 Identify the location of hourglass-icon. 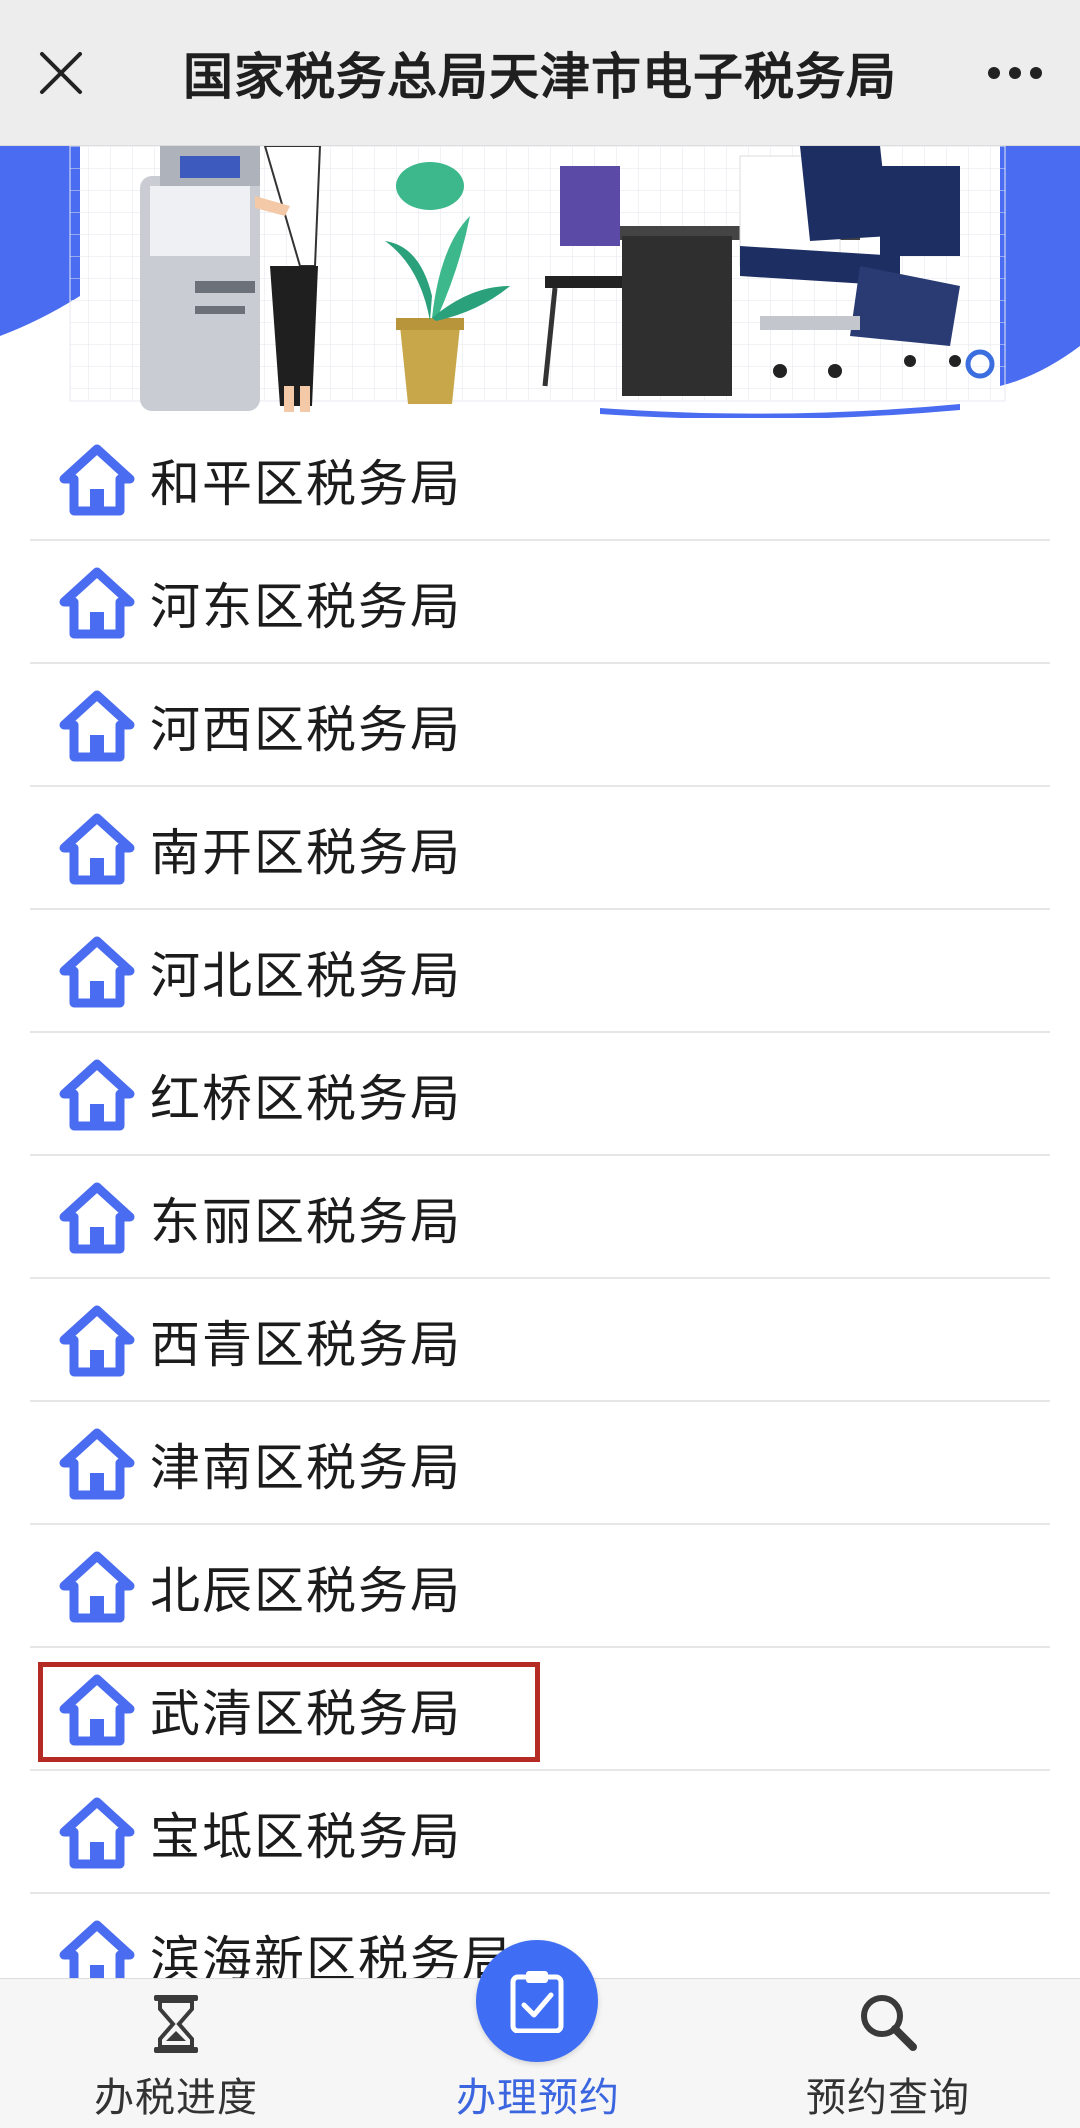
(176, 2024).